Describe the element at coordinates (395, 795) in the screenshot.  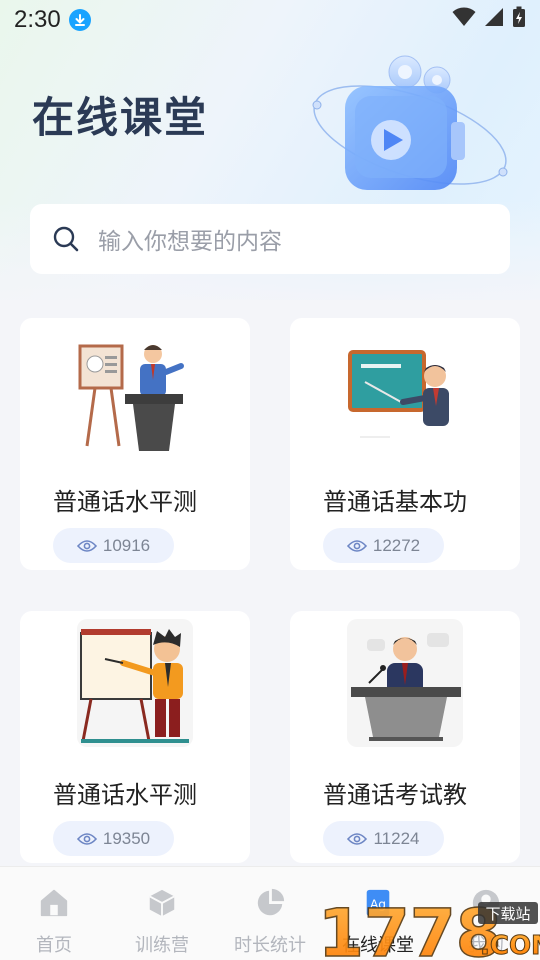
I see `course-title: 普通话考试教` at that location.